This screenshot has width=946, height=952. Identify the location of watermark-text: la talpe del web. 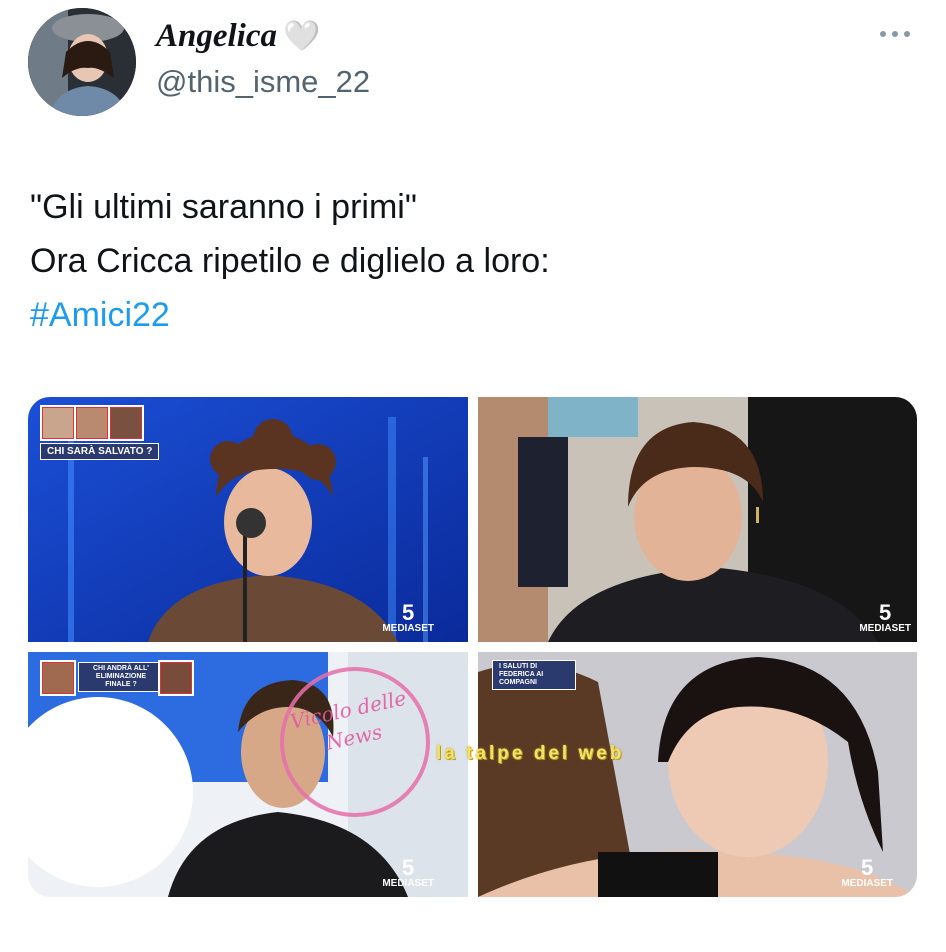
(530, 753).